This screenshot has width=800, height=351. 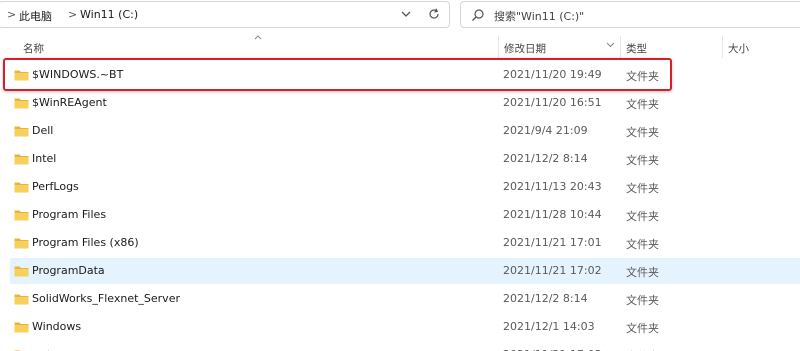 What do you see at coordinates (85, 242) in the screenshot?
I see `file-name: Program Files (x86)` at bounding box center [85, 242].